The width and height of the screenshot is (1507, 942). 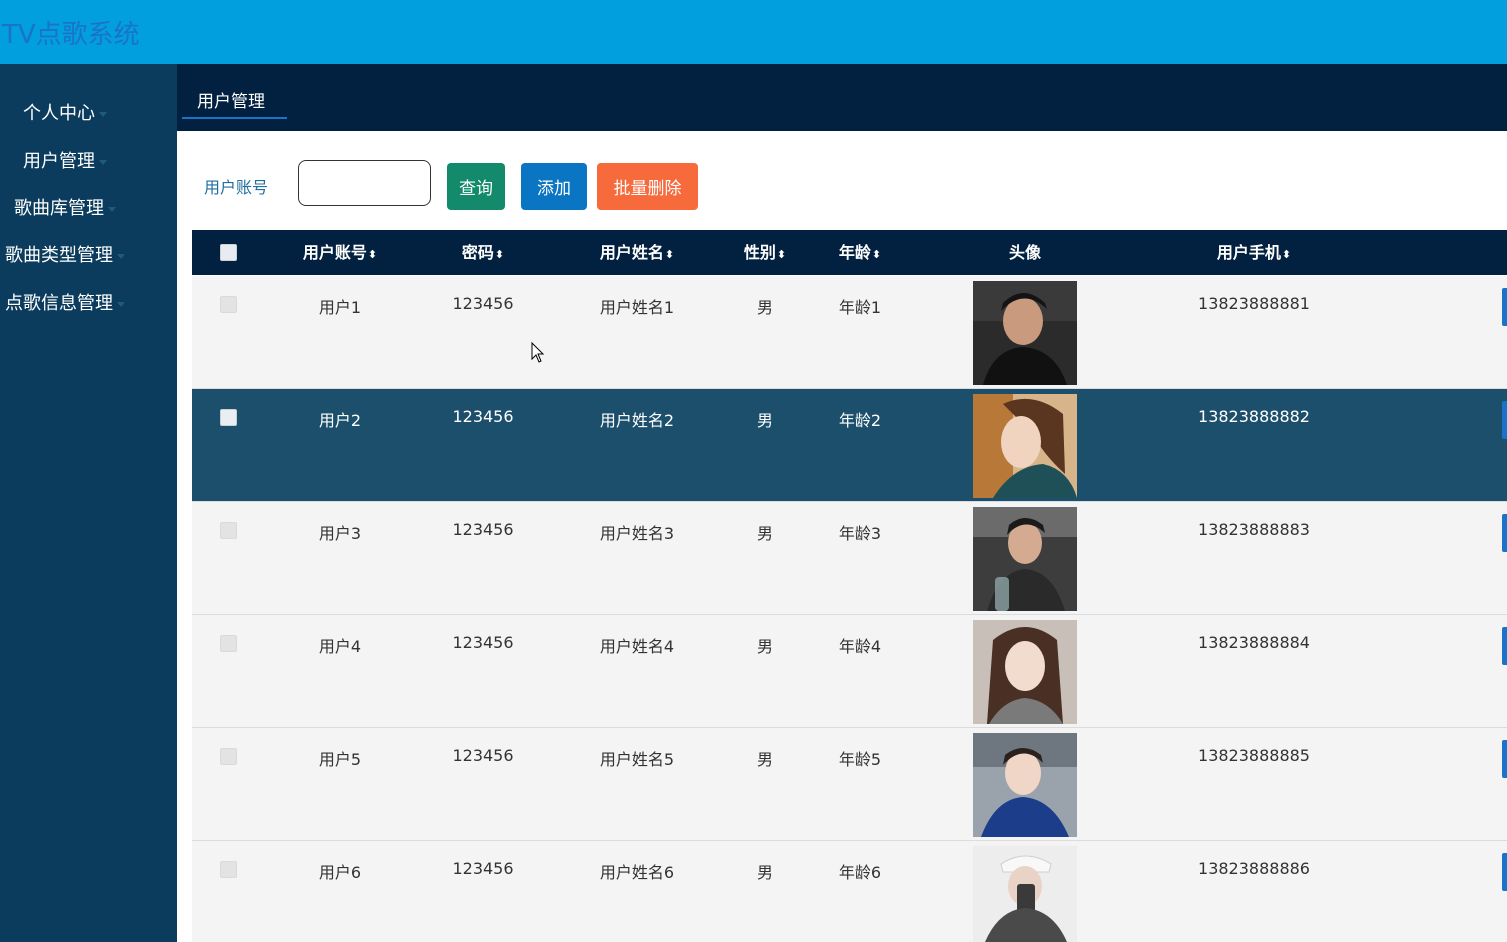 What do you see at coordinates (1025, 252) in the screenshot?
I see `column-header-avatar: 头像` at bounding box center [1025, 252].